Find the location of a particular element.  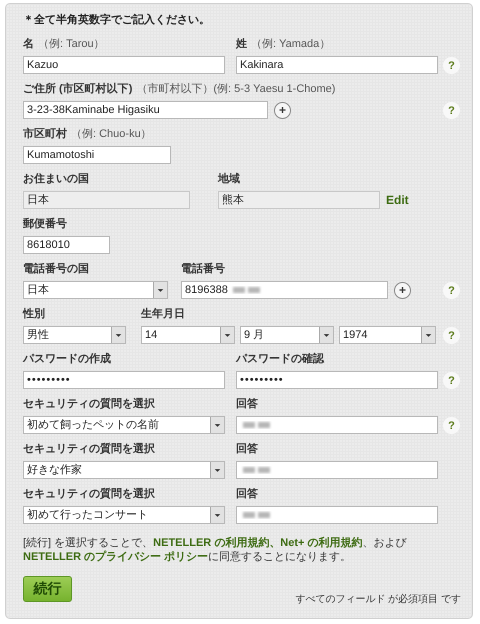

text-field: Kumamotoshi is located at coordinates (97, 155).